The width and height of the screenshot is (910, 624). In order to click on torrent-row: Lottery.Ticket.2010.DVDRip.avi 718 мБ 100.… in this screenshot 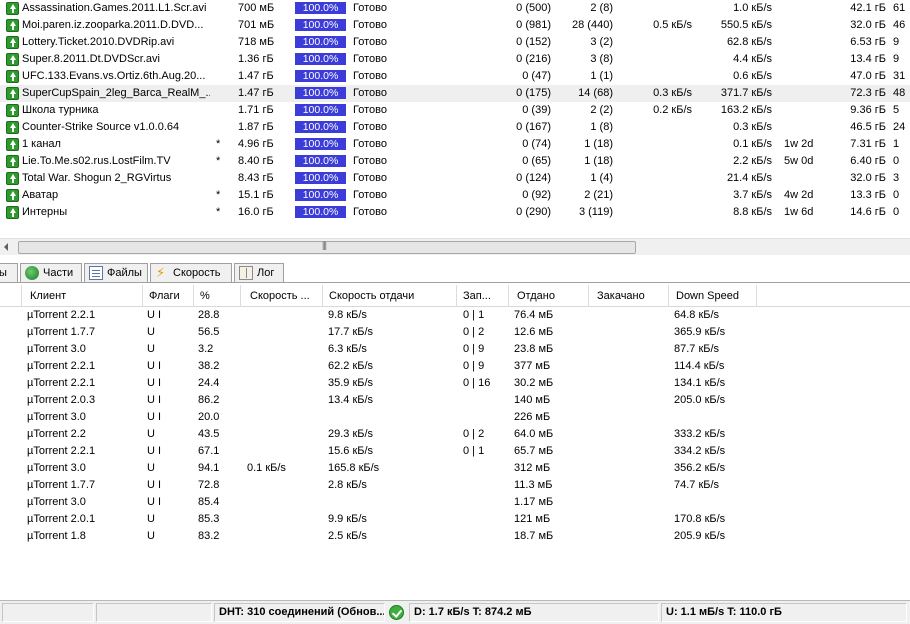, I will do `click(455, 42)`.